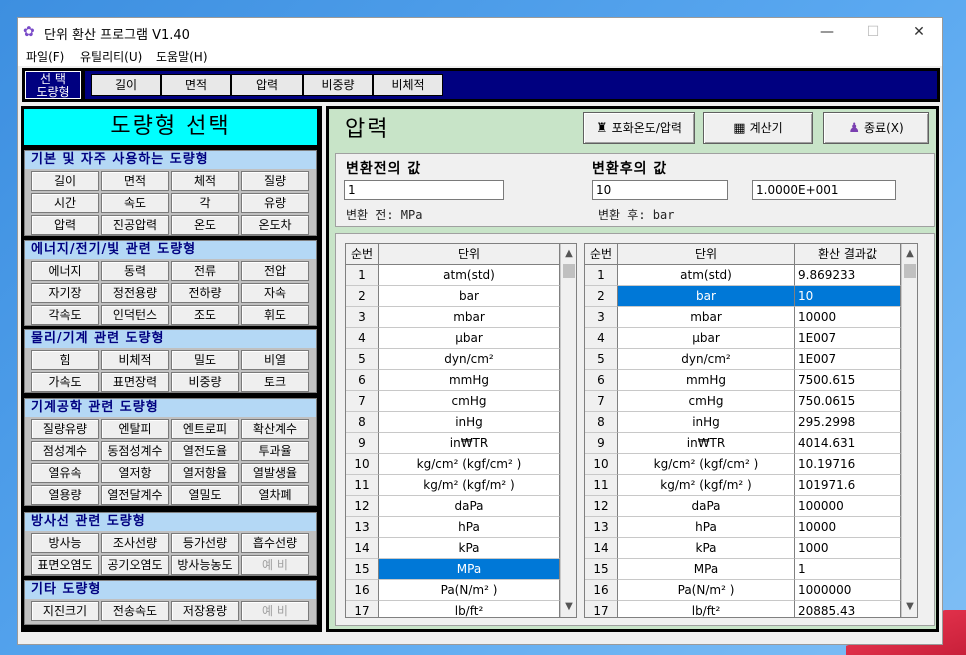  I want to click on row-number: 14, so click(601, 548).